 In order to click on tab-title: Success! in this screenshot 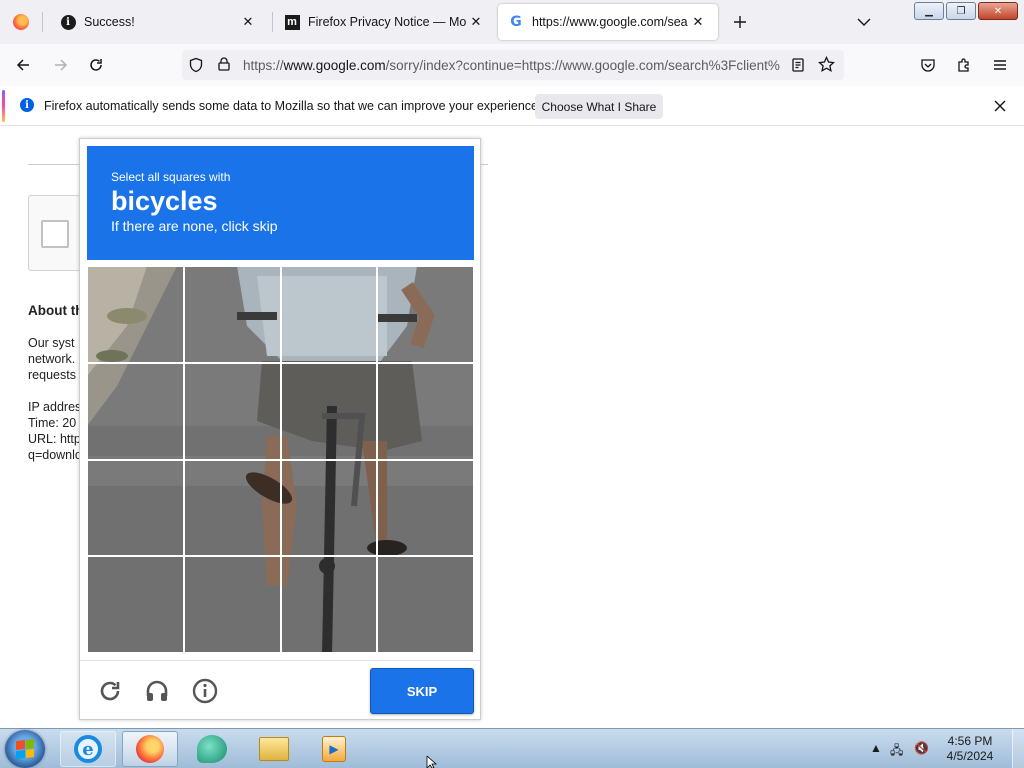, I will do `click(109, 22)`.